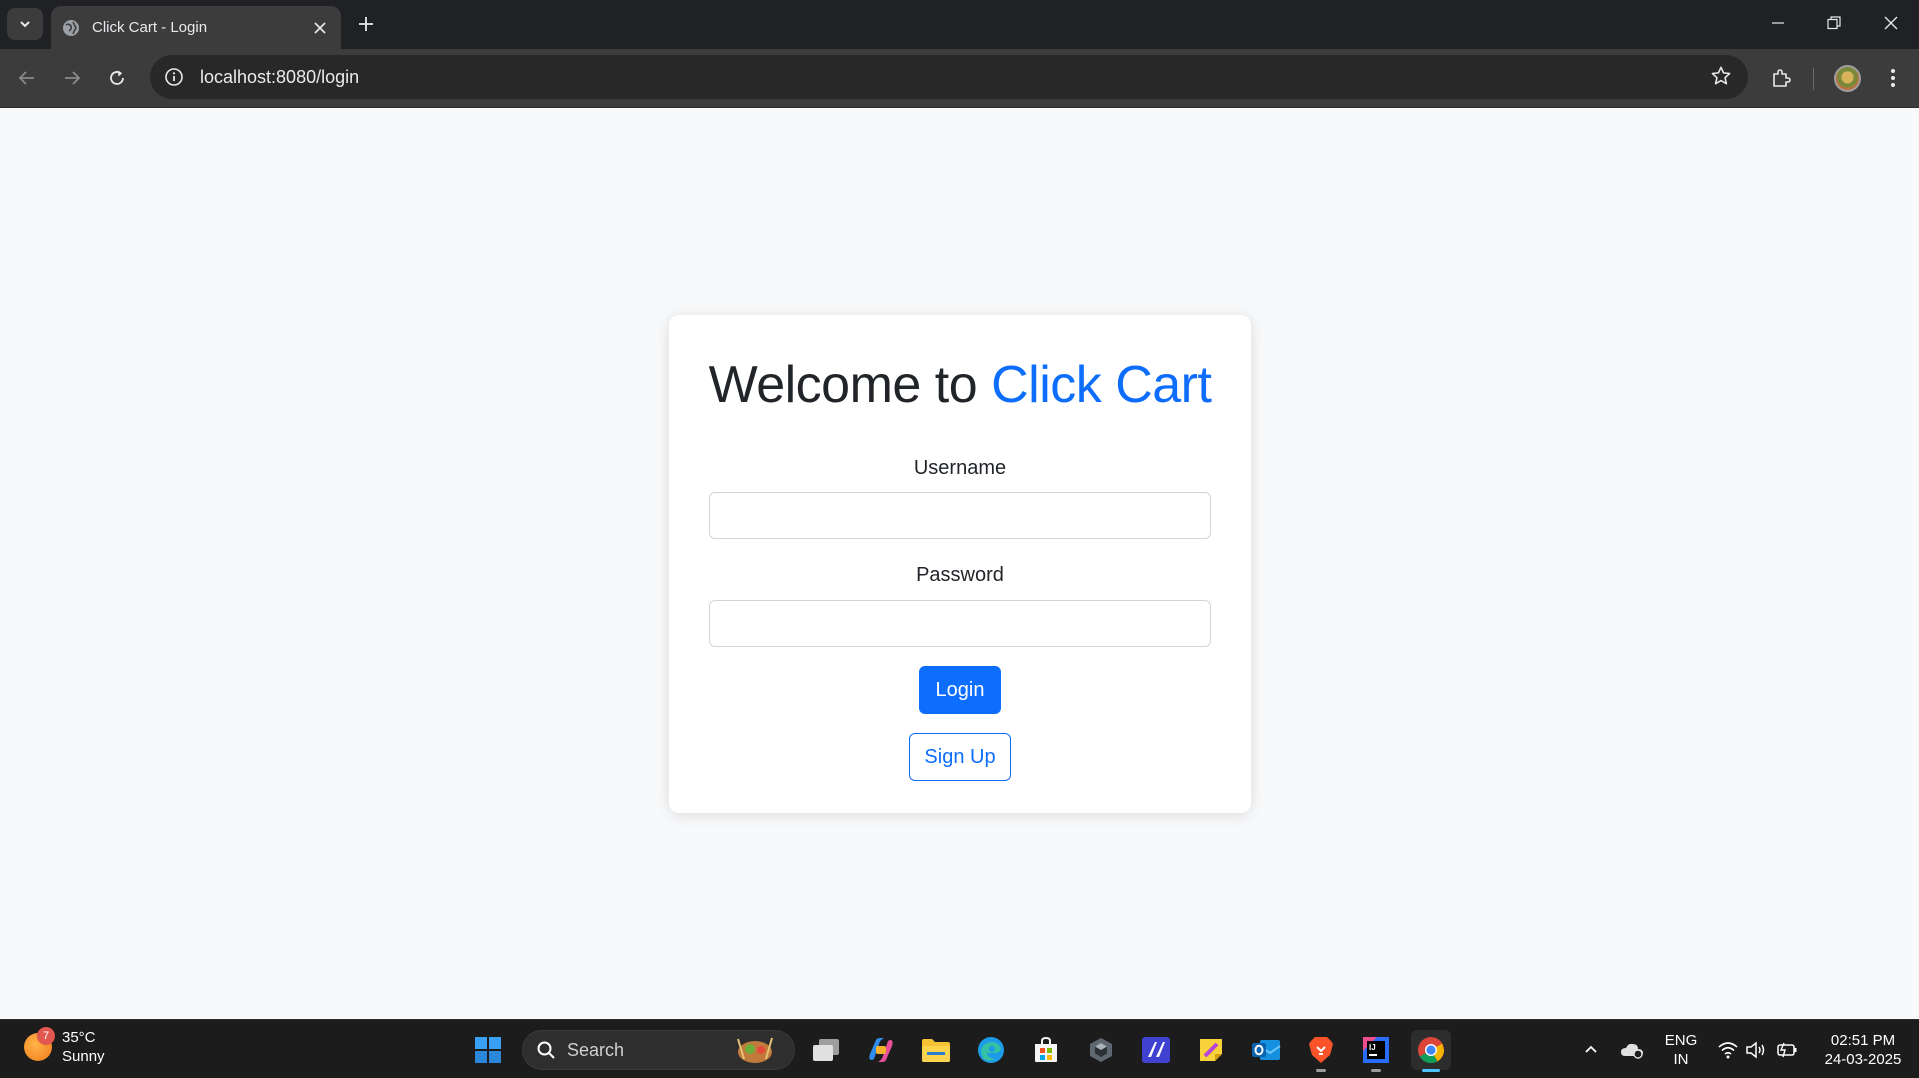  I want to click on page-title-prefix: Welcome to, so click(850, 385).